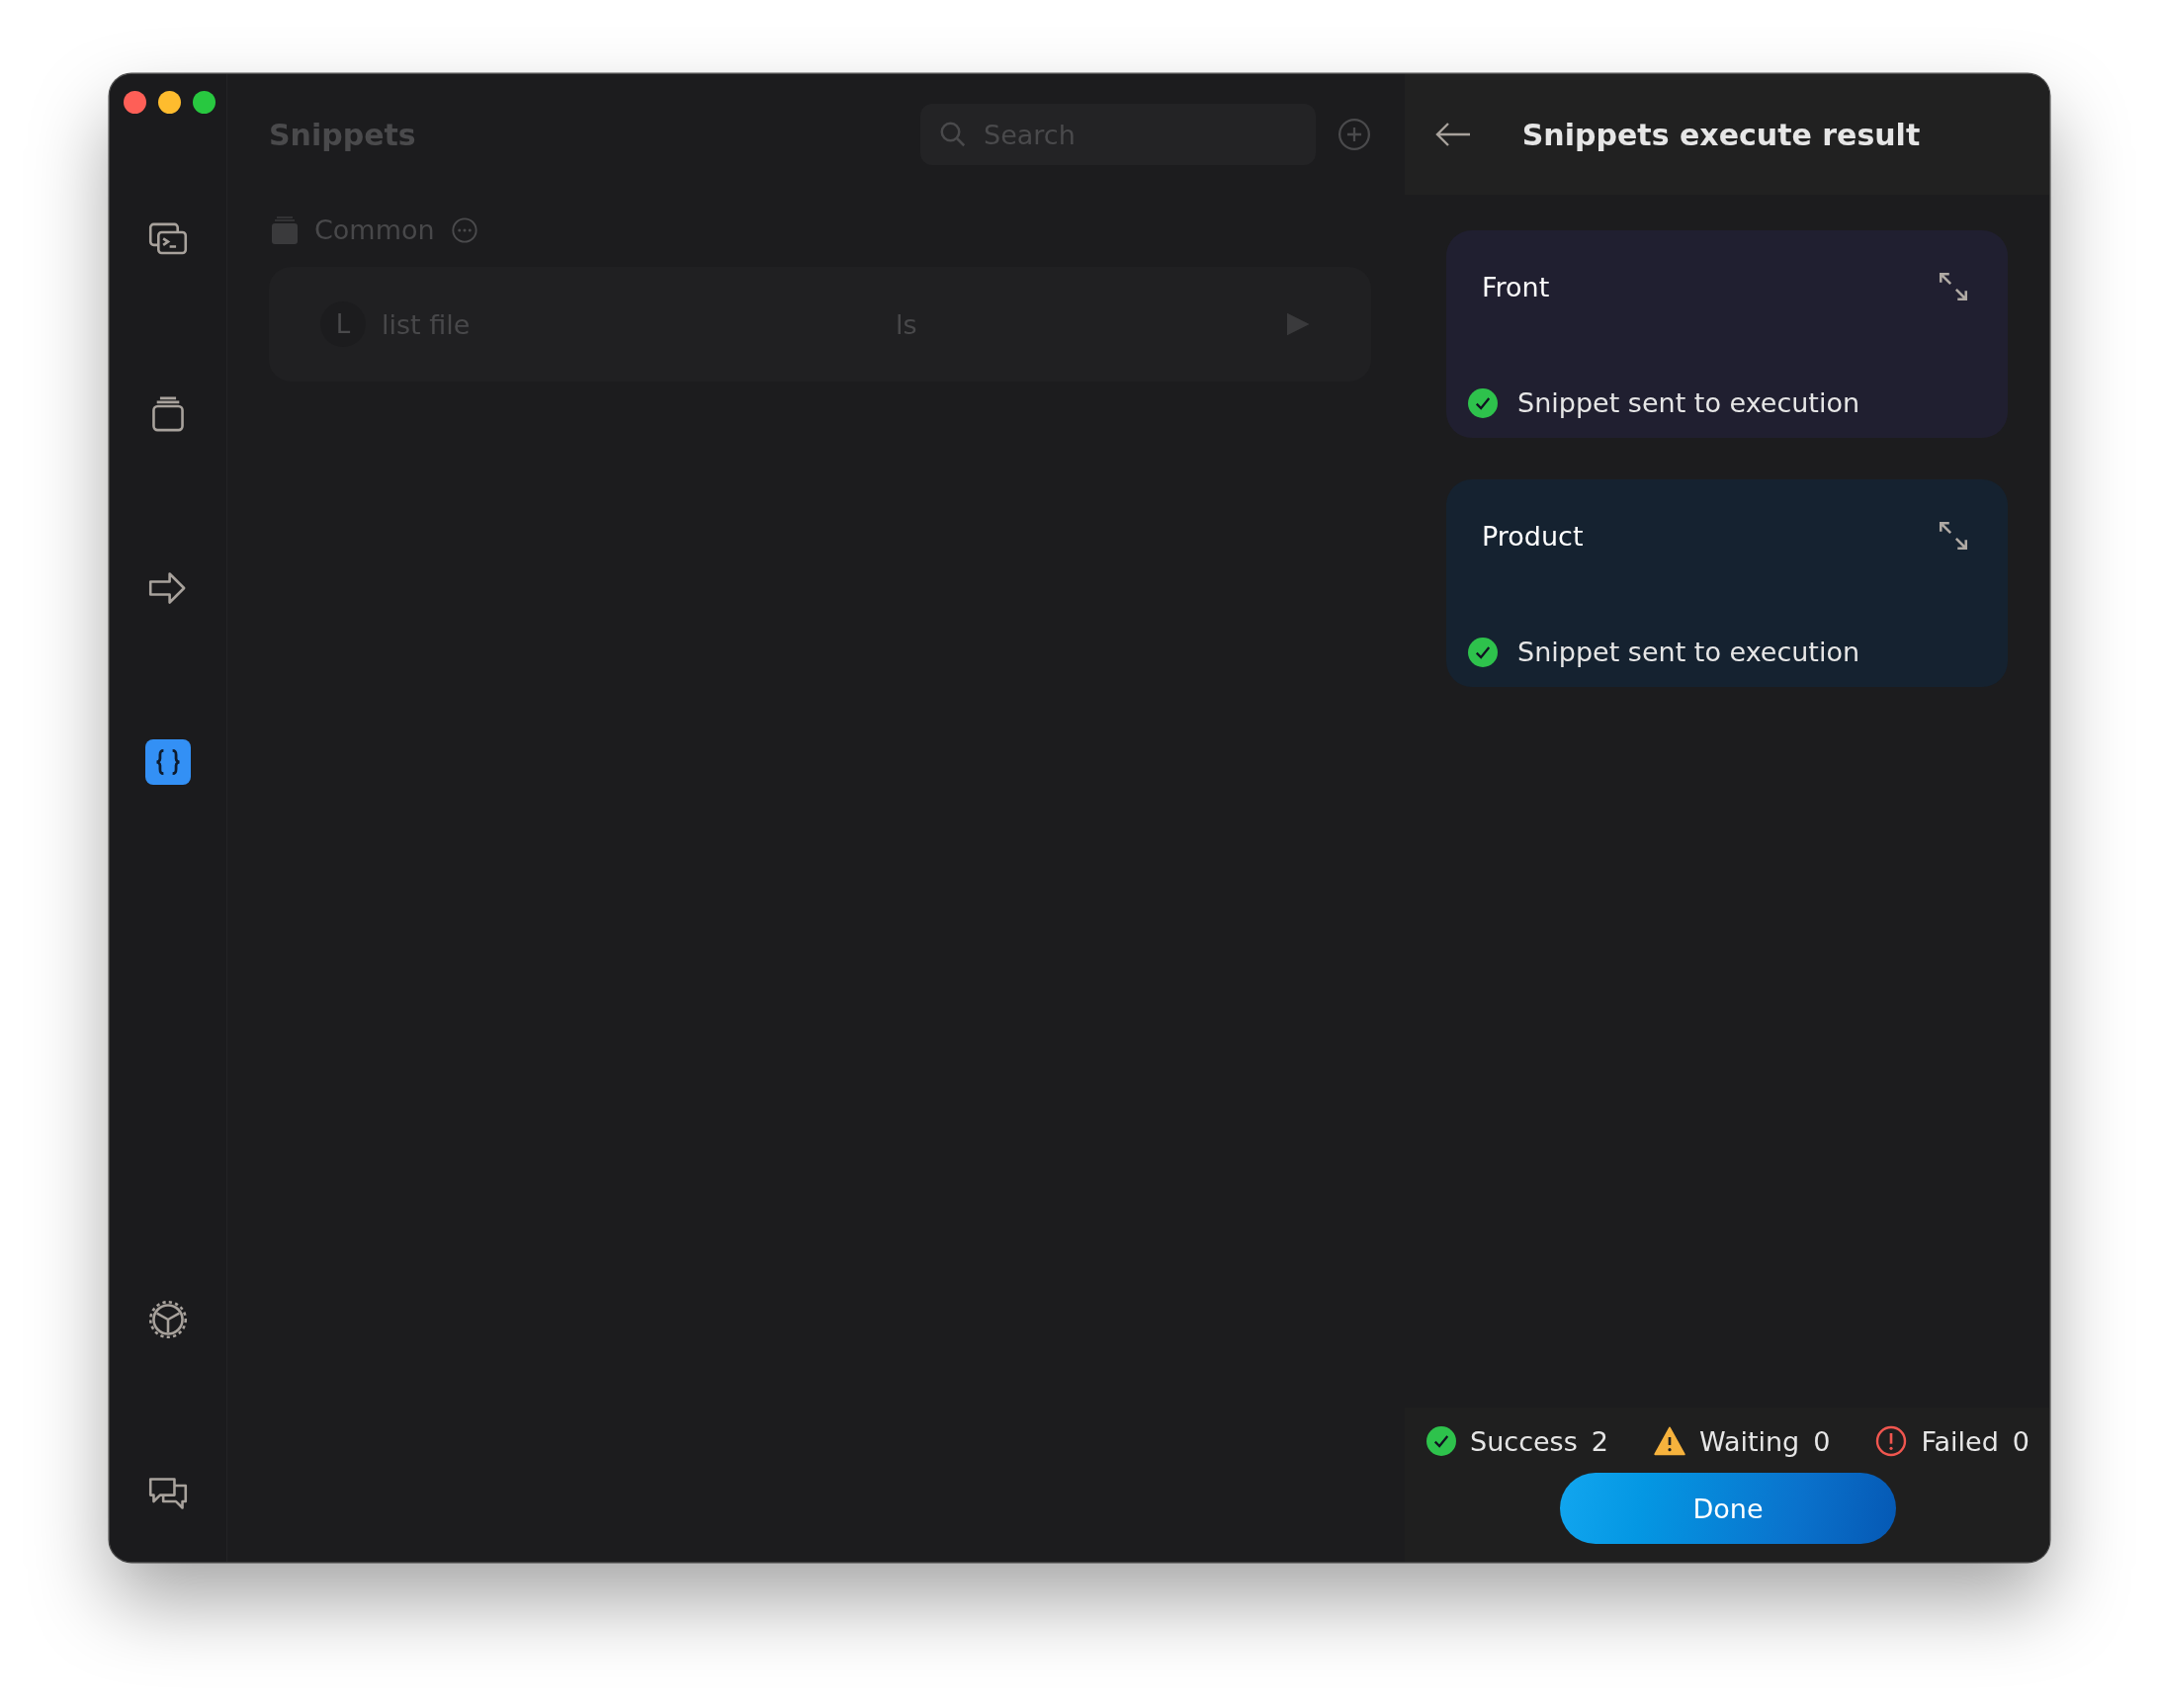  I want to click on status-label: Failed, so click(1960, 1441).